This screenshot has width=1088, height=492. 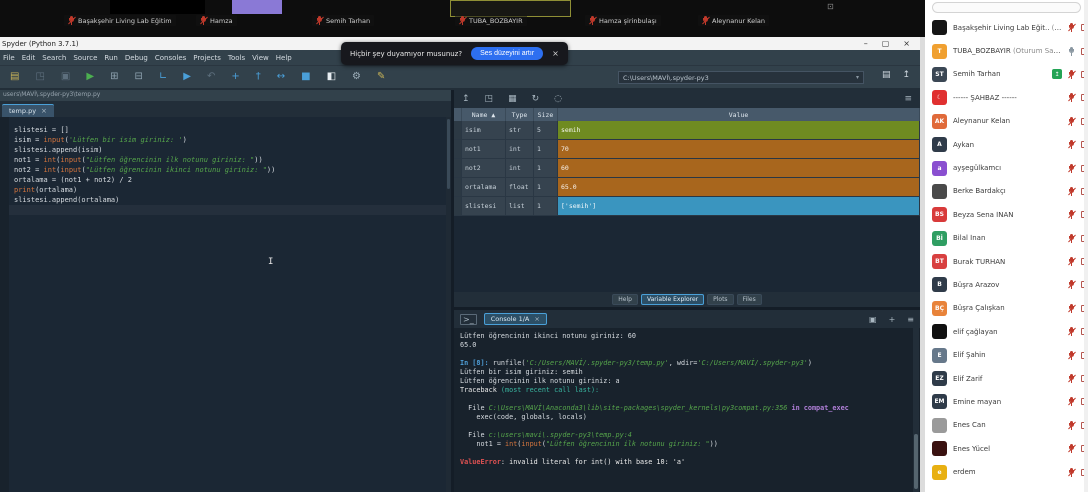 What do you see at coordinates (170, 58) in the screenshot?
I see `menu-consoles: Consoles` at bounding box center [170, 58].